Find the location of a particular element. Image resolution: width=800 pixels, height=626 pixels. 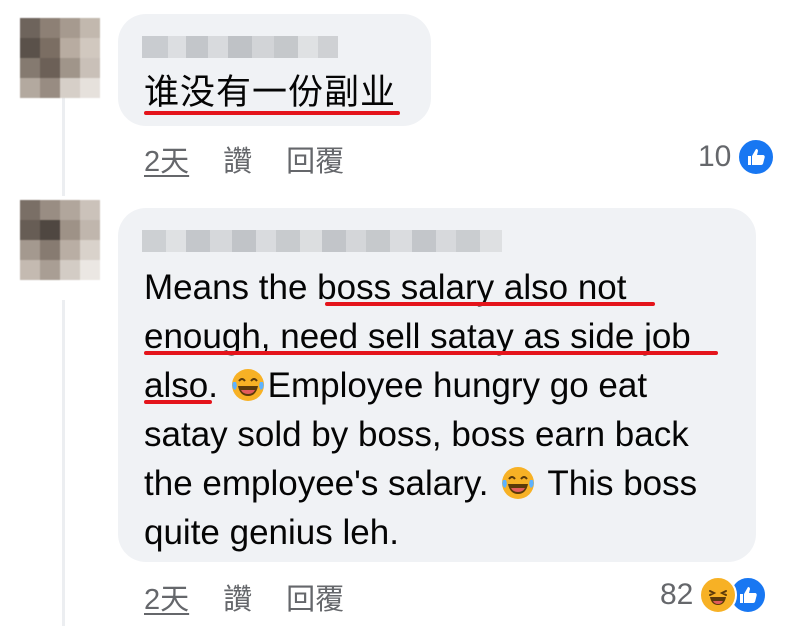

haha-reaction-icon is located at coordinates (718, 595).